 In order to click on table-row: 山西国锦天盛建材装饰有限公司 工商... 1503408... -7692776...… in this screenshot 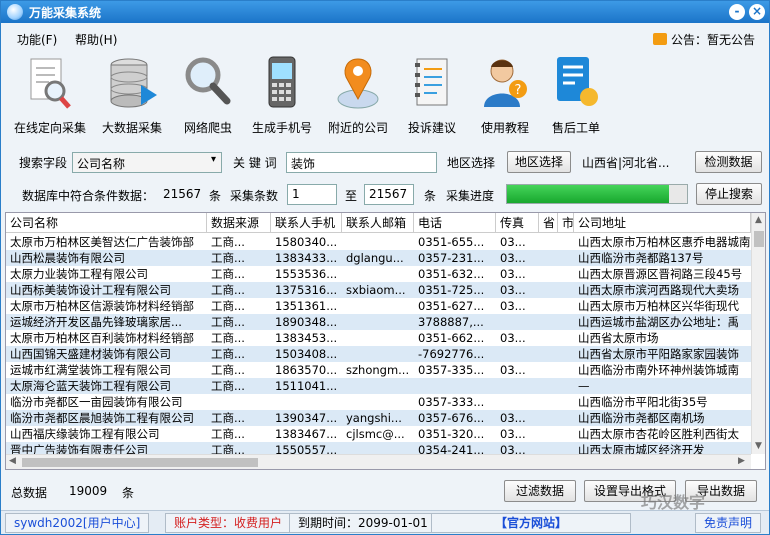, I will do `click(378, 354)`.